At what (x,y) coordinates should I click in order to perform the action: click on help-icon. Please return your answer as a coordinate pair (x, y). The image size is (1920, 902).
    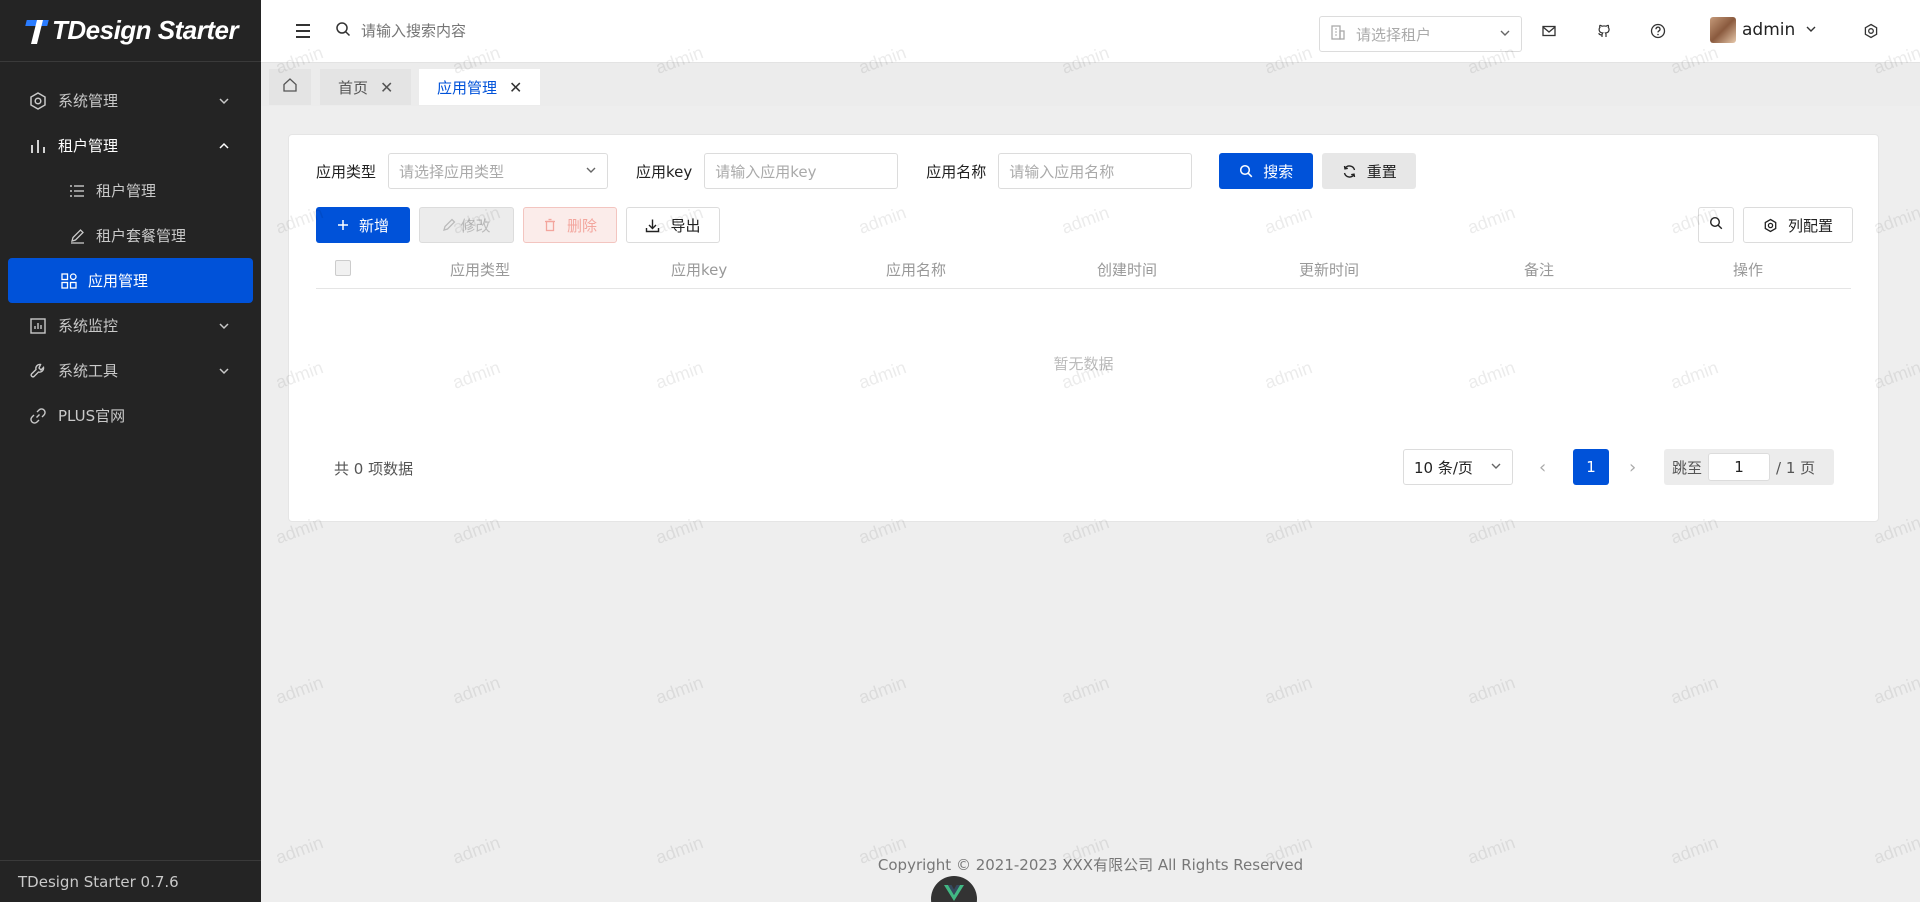
    Looking at the image, I should click on (1658, 31).